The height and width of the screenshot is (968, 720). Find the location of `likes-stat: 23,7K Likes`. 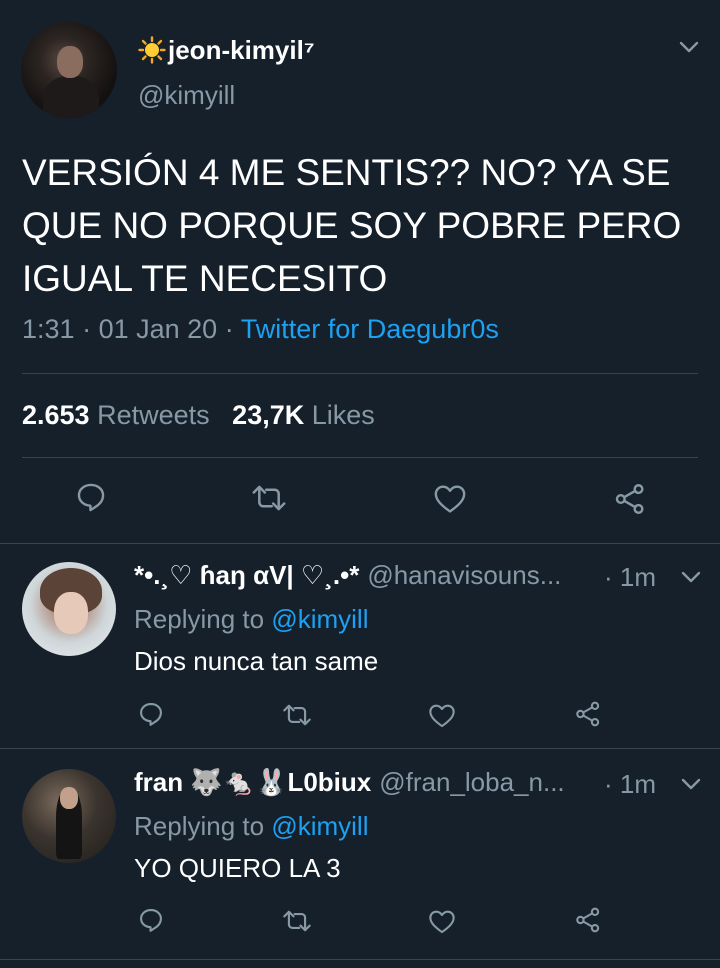

likes-stat: 23,7K Likes is located at coordinates (303, 415).